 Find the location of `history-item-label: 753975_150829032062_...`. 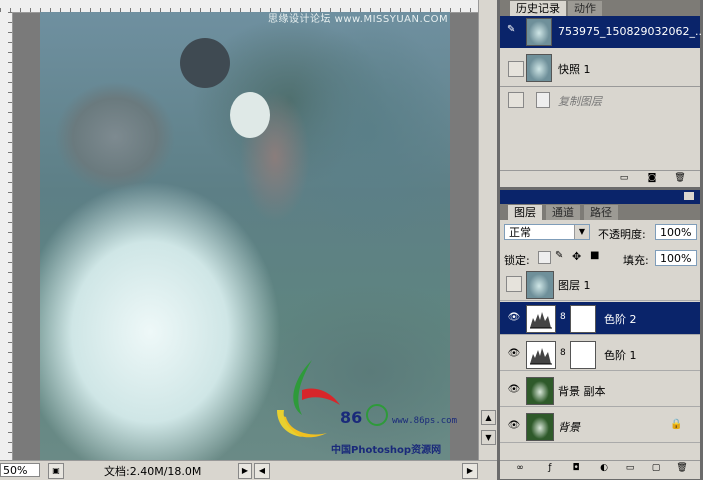

history-item-label: 753975_150829032062_... is located at coordinates (630, 31).